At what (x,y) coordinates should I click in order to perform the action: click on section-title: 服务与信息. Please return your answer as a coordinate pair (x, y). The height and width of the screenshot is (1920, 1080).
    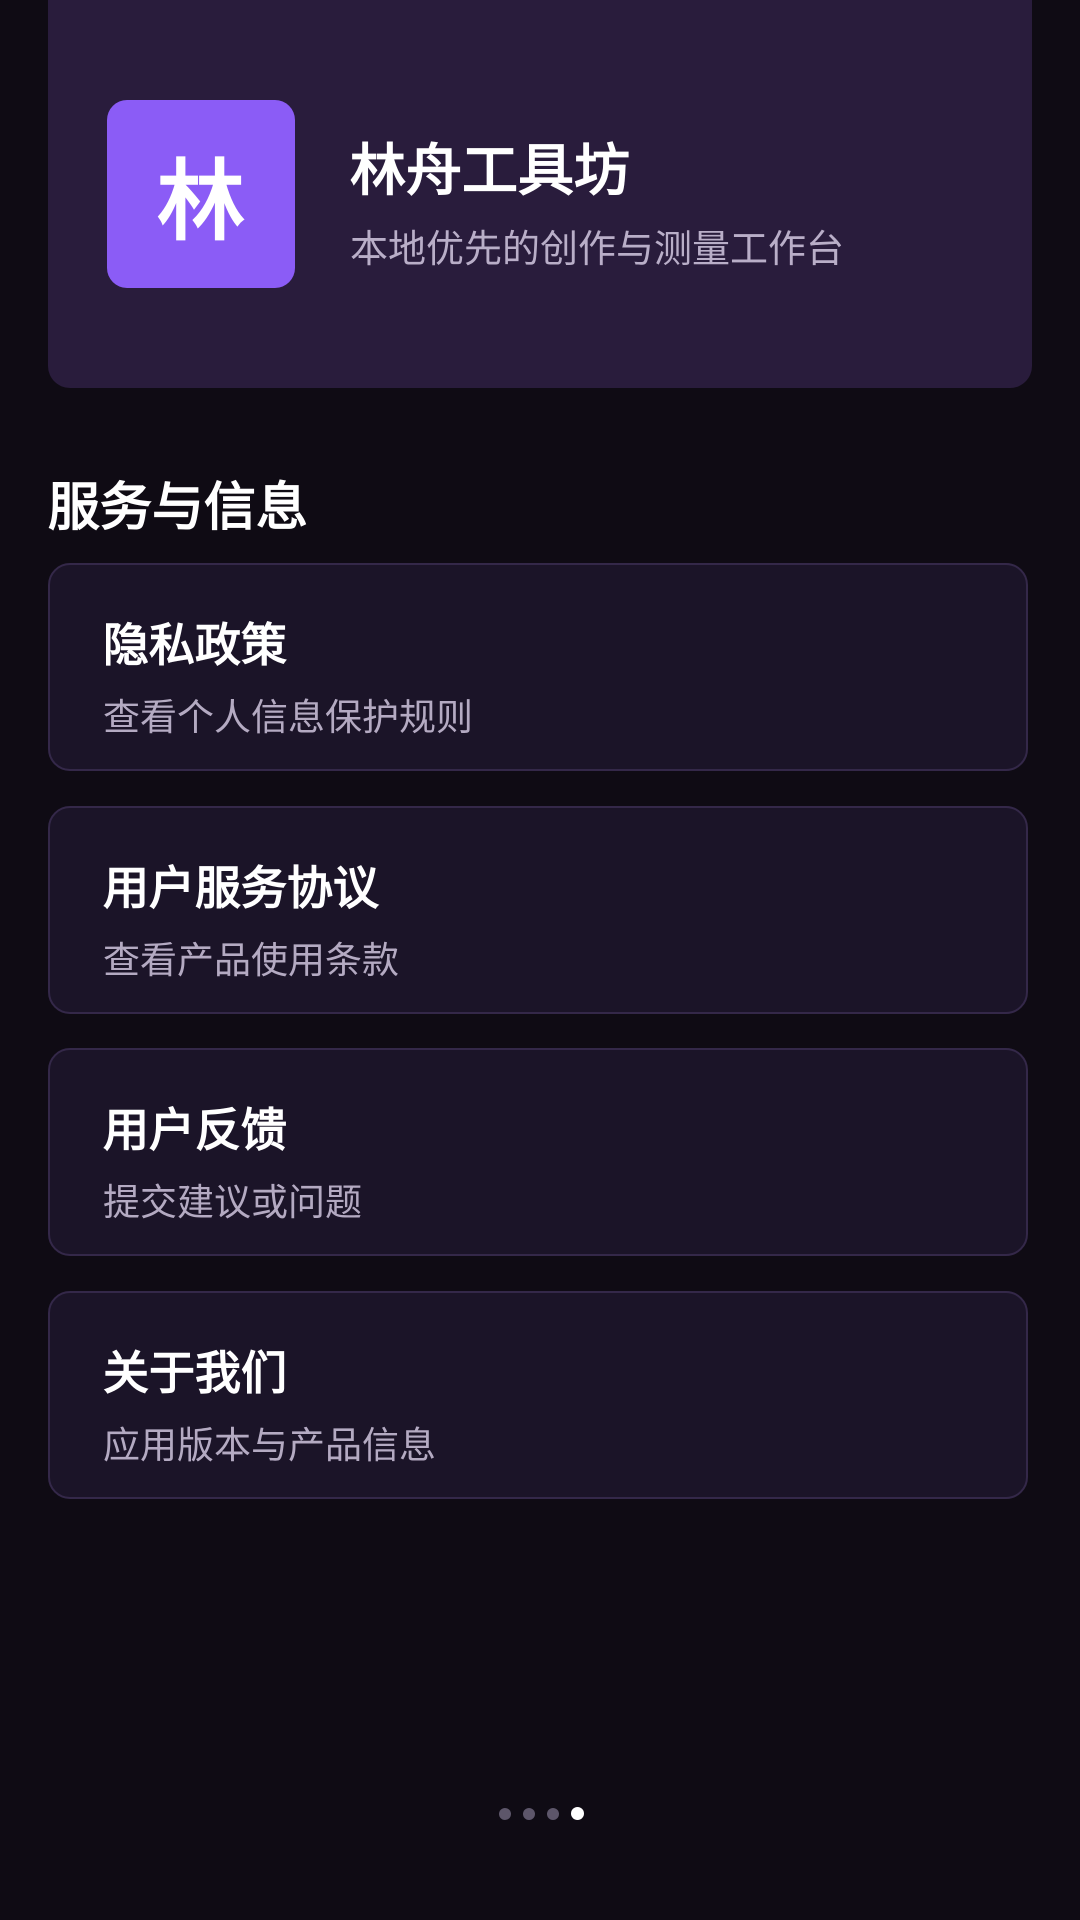
    Looking at the image, I should click on (178, 508).